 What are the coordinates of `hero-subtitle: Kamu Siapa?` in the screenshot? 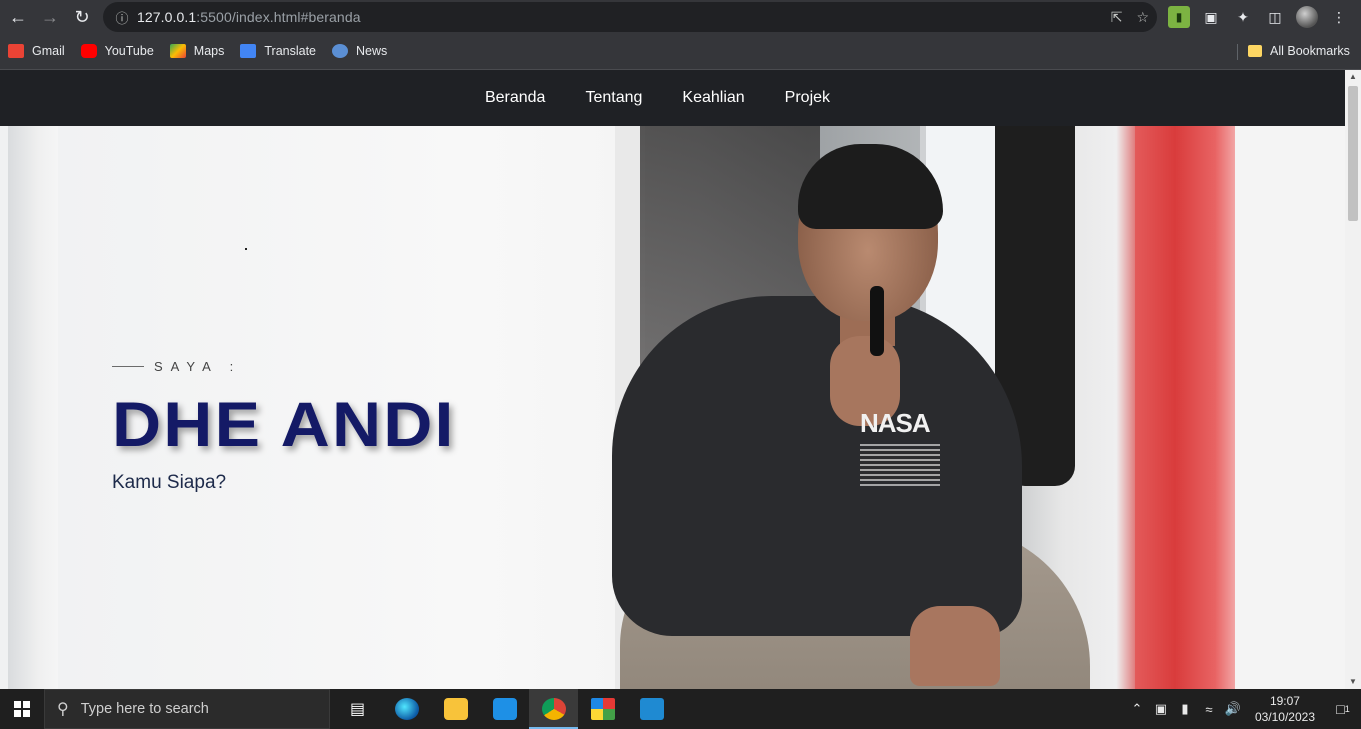 It's located at (169, 482).